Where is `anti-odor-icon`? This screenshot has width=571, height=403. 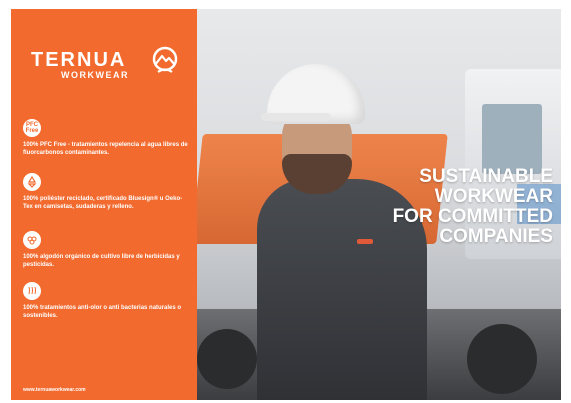 anti-odor-icon is located at coordinates (32, 291).